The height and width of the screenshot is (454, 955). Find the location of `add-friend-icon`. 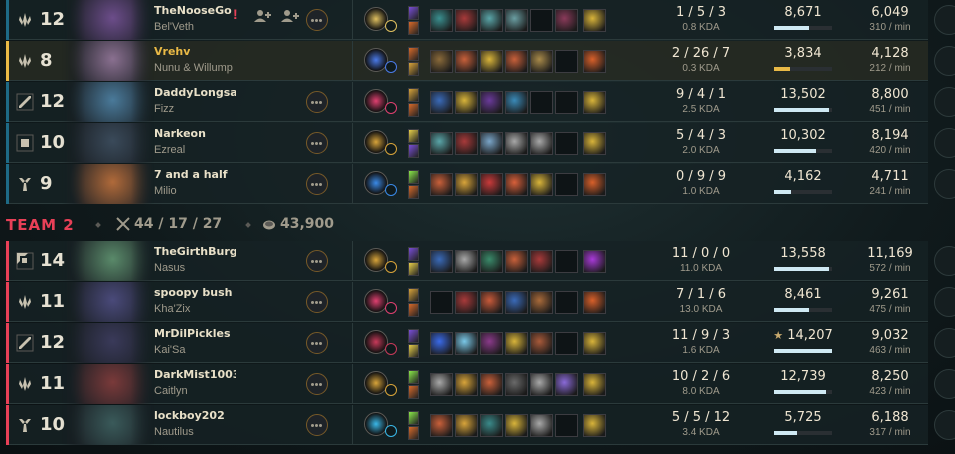

add-friend-icon is located at coordinates (290, 16).